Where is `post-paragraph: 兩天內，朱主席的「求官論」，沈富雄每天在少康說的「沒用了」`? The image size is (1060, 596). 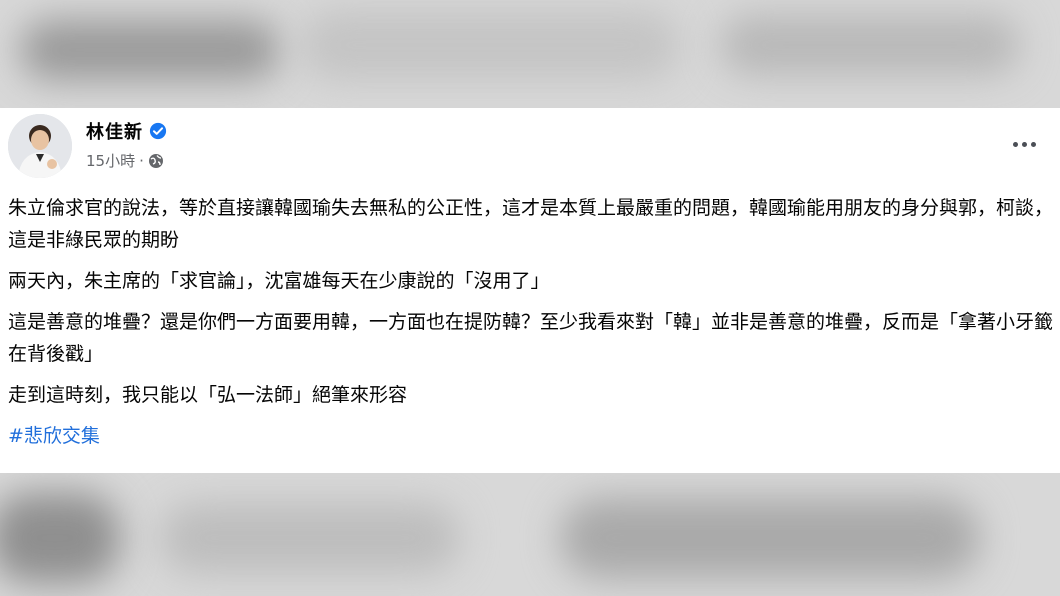
post-paragraph: 兩天內，朱主席的「求官論」，沈富雄每天在少康說的「沒用了」 is located at coordinates (279, 281).